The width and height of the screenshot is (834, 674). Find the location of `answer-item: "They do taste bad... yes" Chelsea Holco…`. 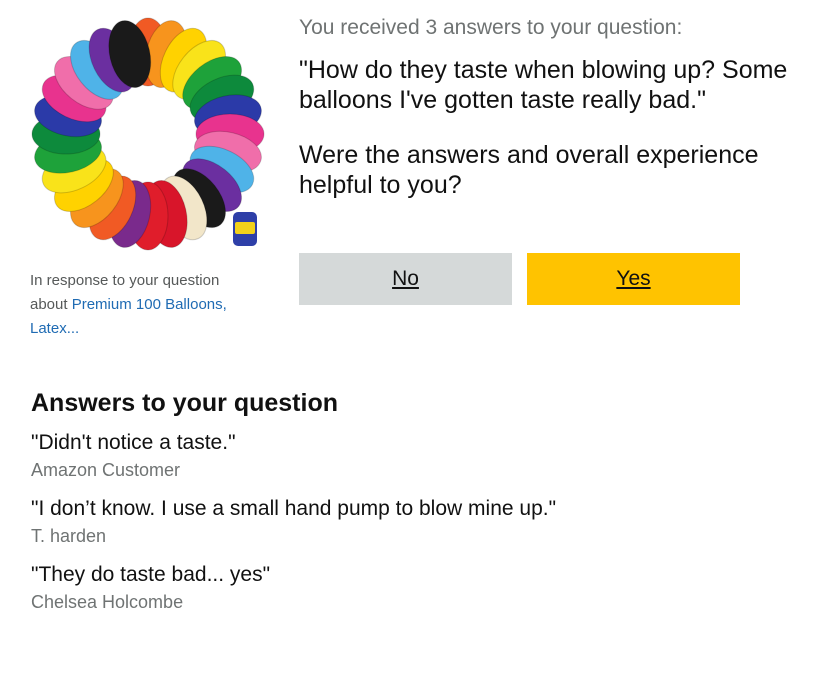

answer-item: "They do taste bad... yes" Chelsea Holco… is located at coordinates (421, 588).